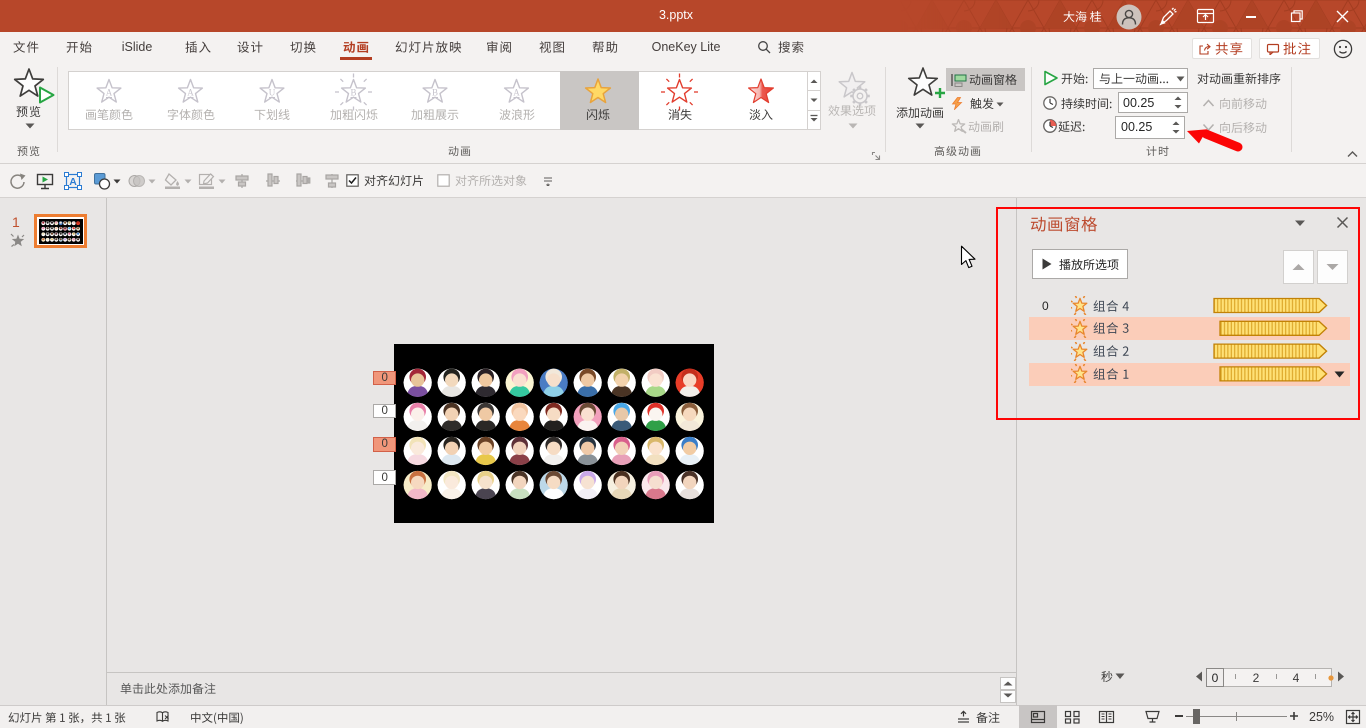  What do you see at coordinates (272, 93) in the screenshot?
I see `svg-text: U` at bounding box center [272, 93].